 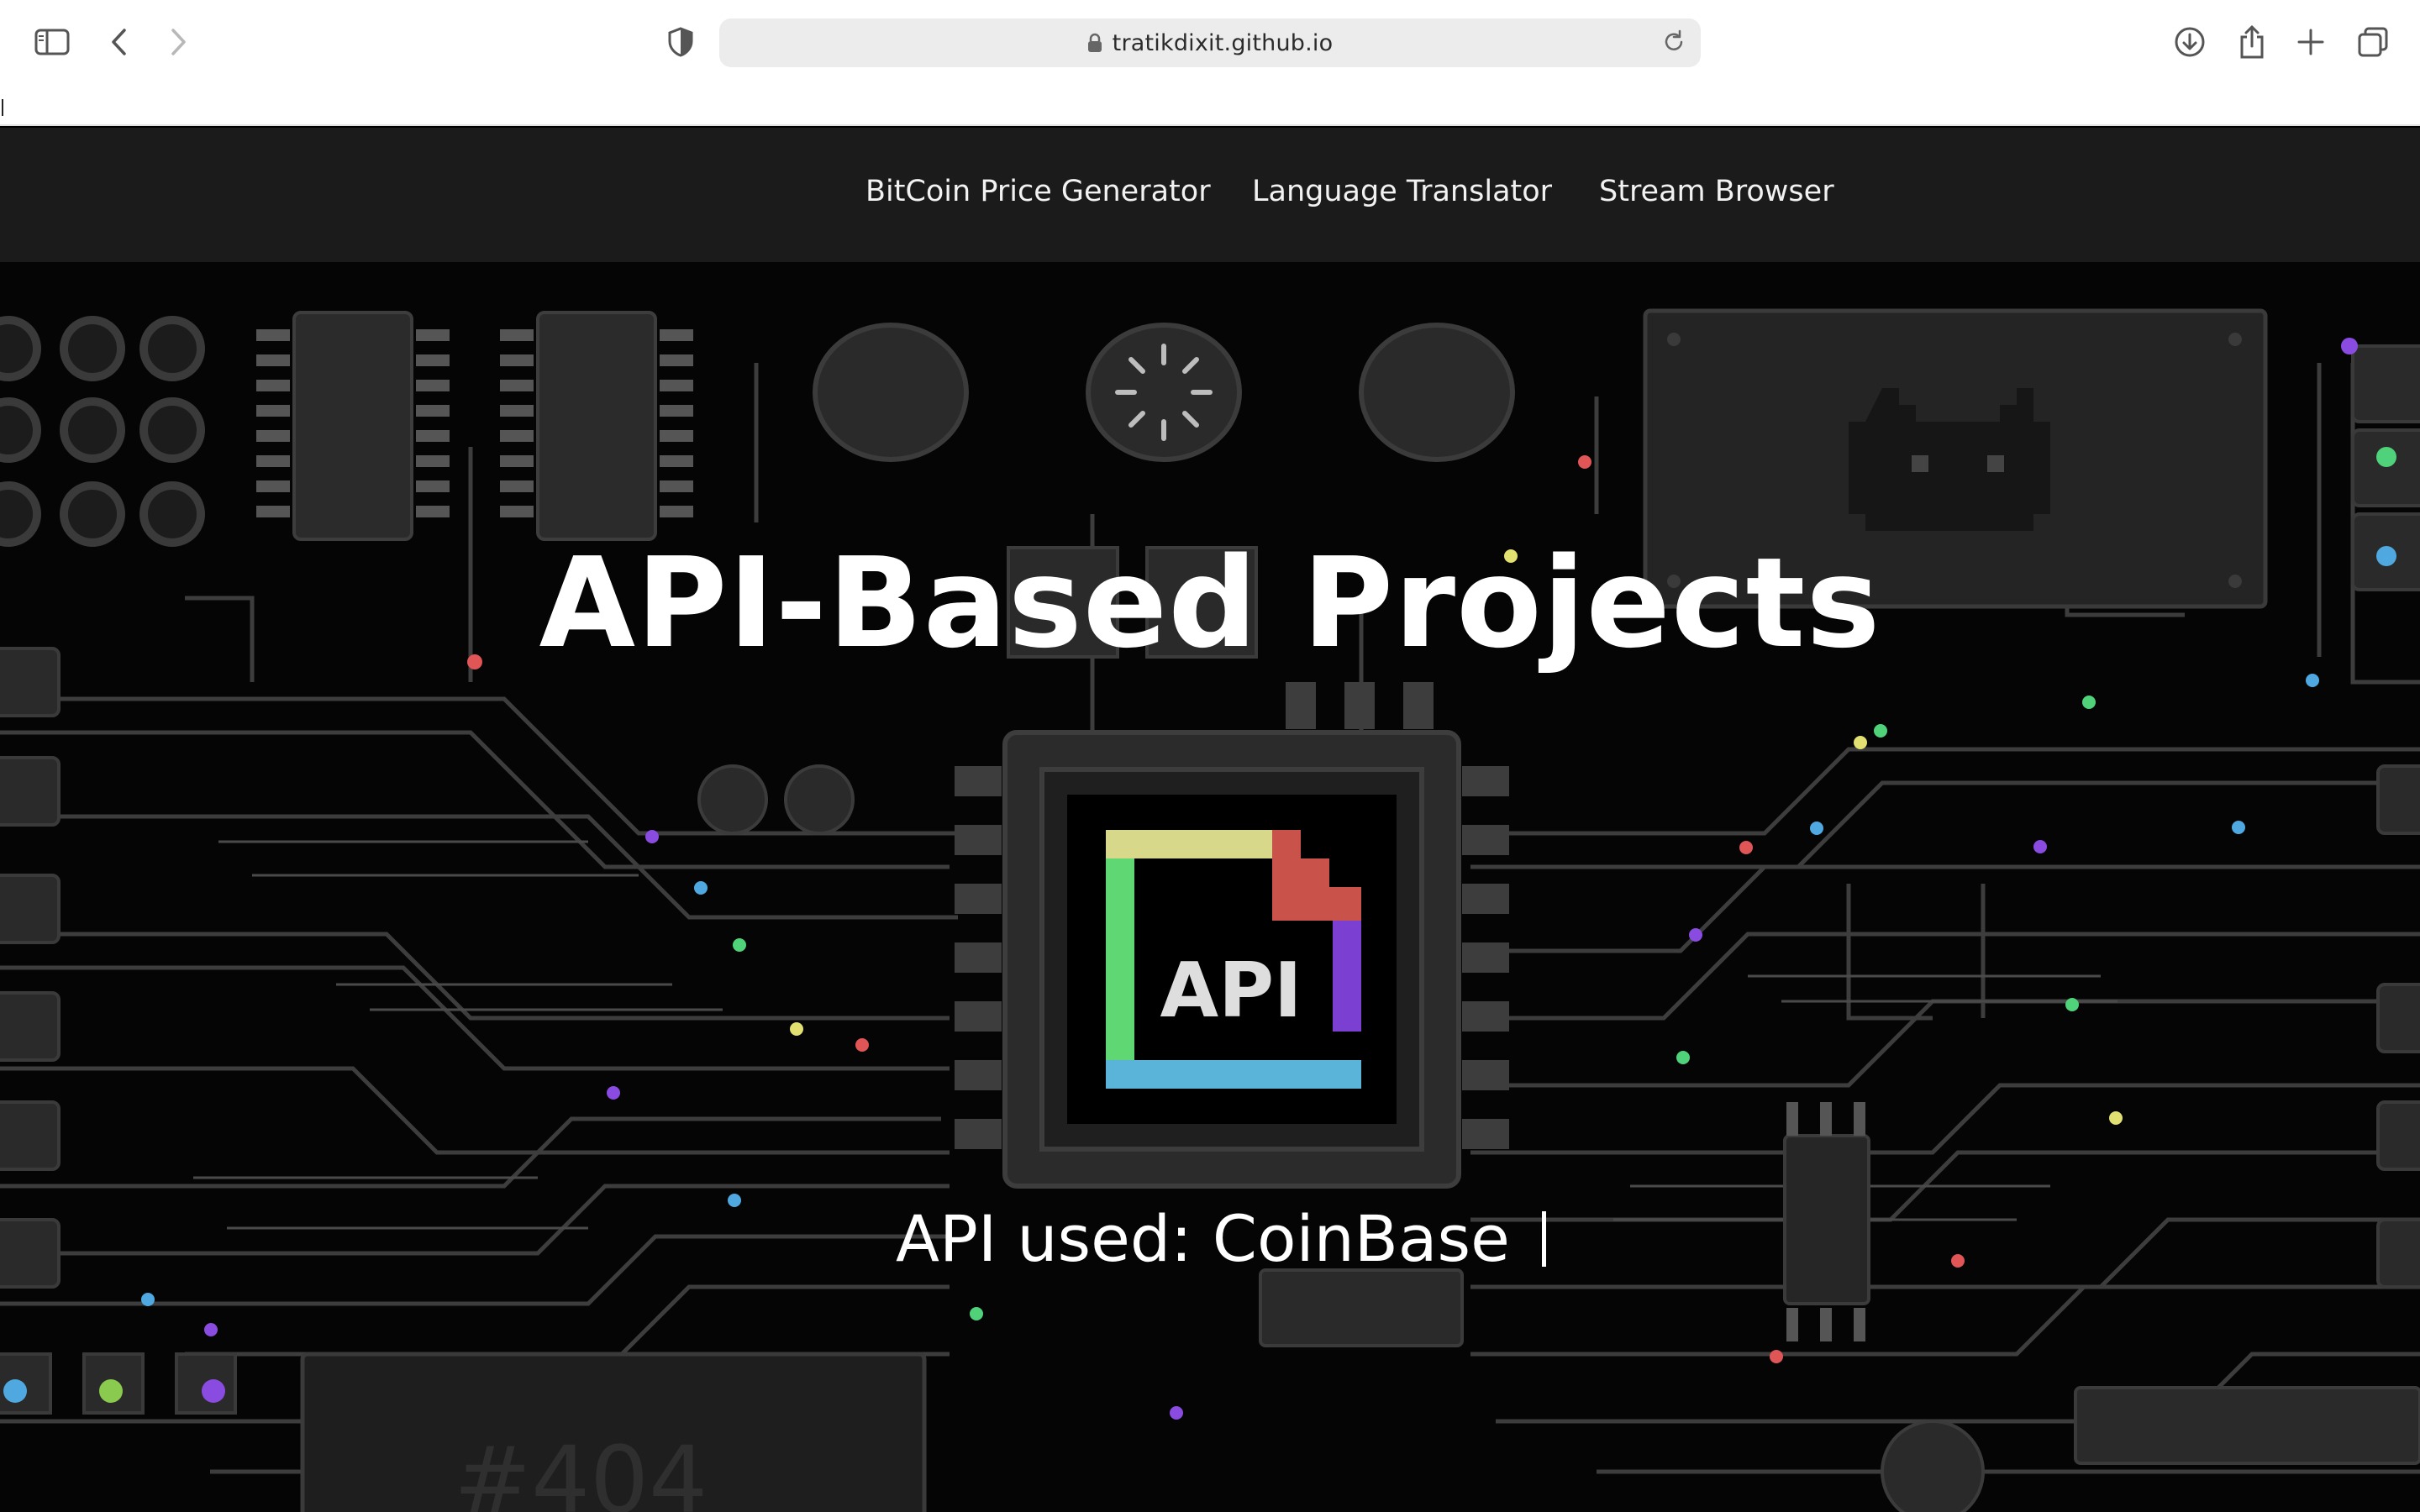 I want to click on nav-link-language-translator: Language Translator, so click(x=1402, y=191).